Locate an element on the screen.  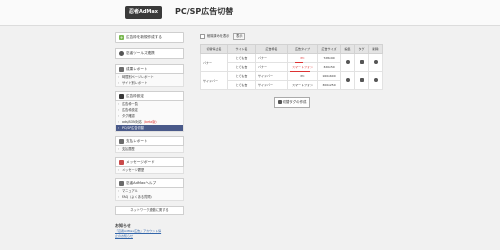
table-header-row: 切替停止名 サイト名 広告枠名 広告タイプ 広告サイズ 編集 タグ 削除 is located at coordinates (291, 49).